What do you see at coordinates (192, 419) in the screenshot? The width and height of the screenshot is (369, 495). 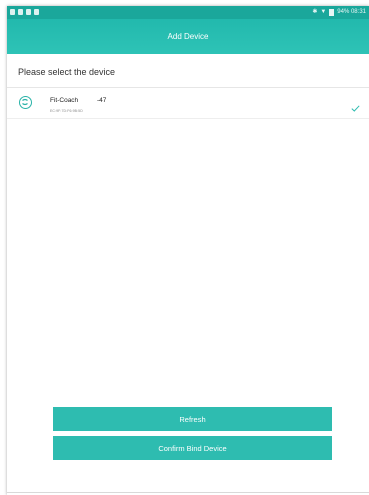 I see `refresh-button: Refresh` at bounding box center [192, 419].